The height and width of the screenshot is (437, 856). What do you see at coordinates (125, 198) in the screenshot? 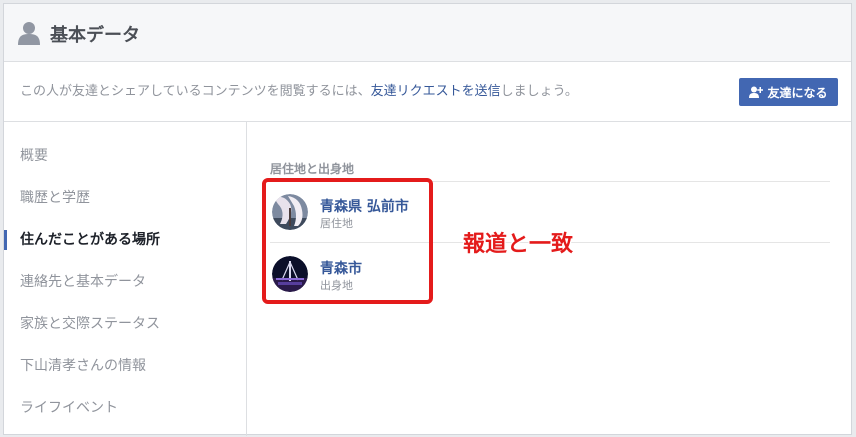
I see `sidebar-item-work-education: 職歴と学歴` at bounding box center [125, 198].